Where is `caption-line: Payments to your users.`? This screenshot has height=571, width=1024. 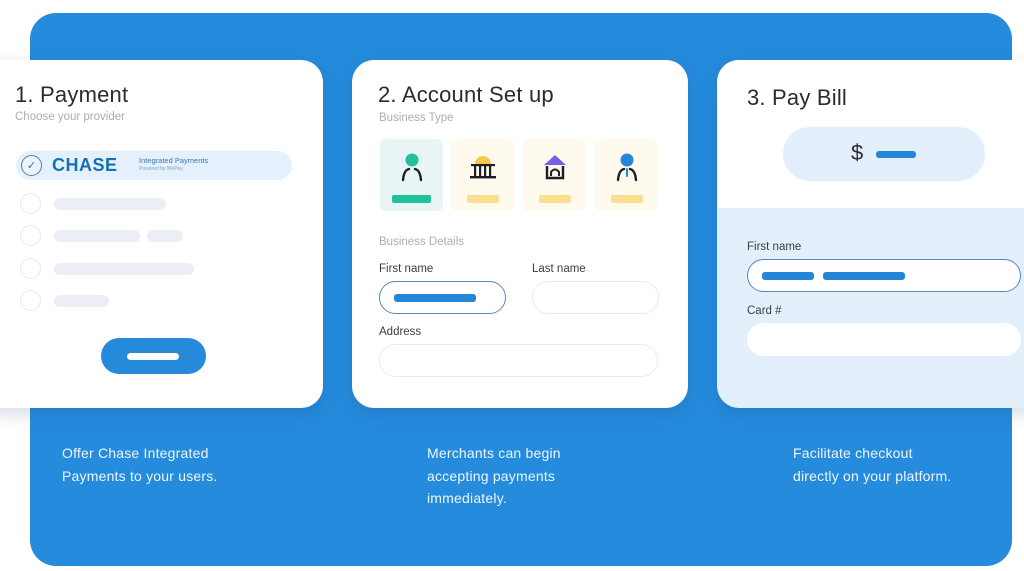 caption-line: Payments to your users. is located at coordinates (140, 475).